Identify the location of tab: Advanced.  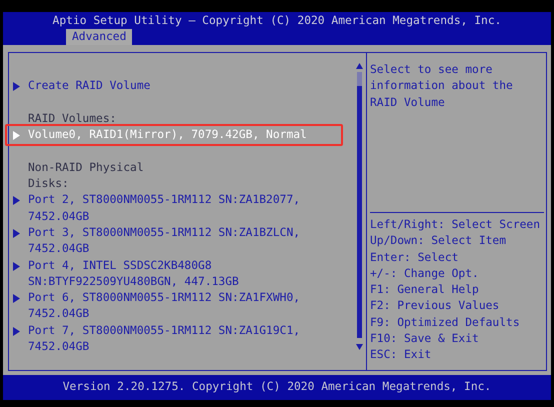
(99, 37).